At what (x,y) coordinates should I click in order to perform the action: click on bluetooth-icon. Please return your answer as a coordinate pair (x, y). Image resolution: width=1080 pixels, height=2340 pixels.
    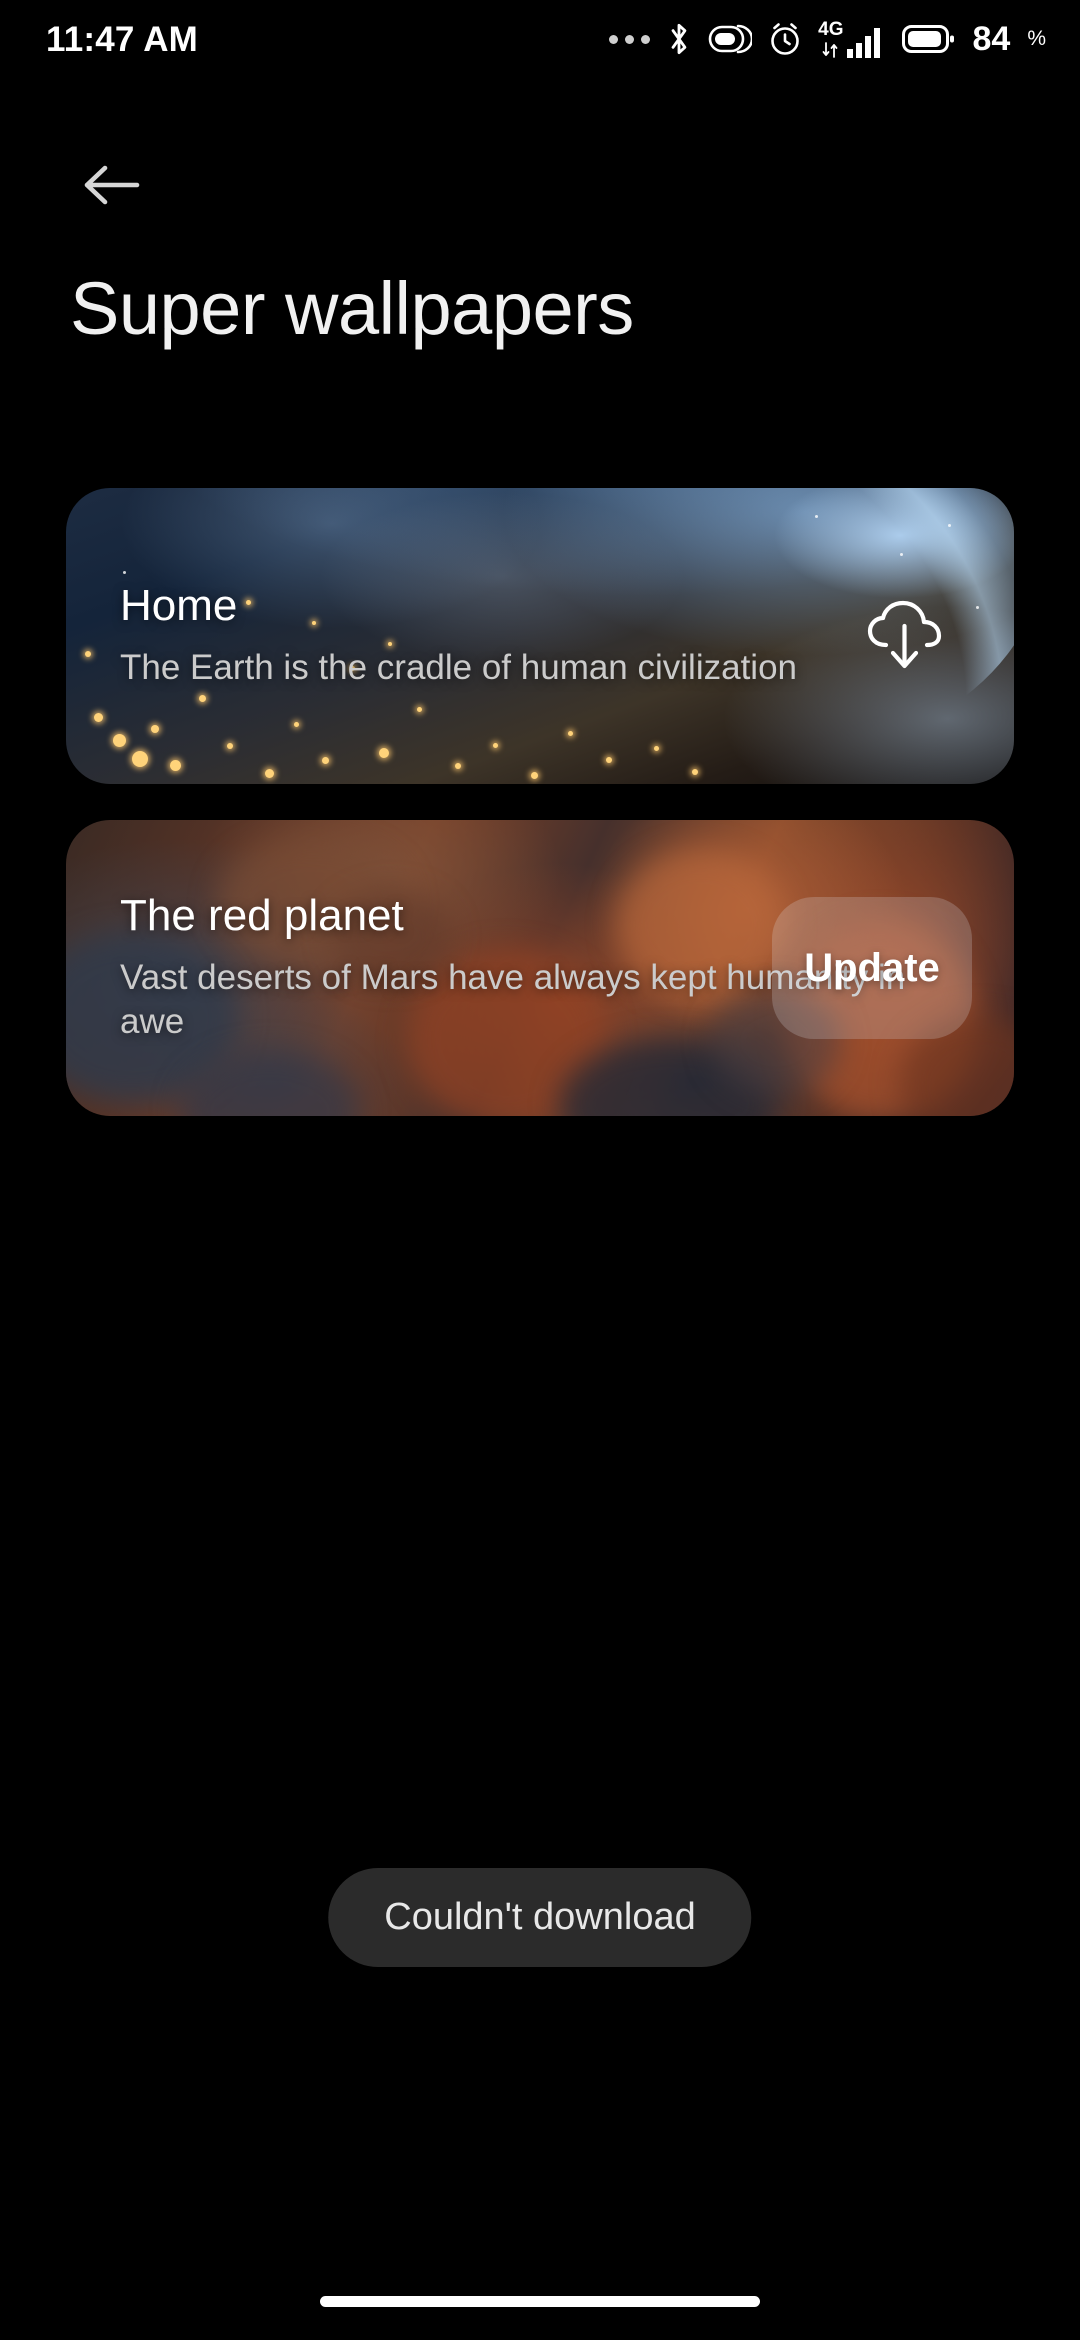
    Looking at the image, I should click on (679, 39).